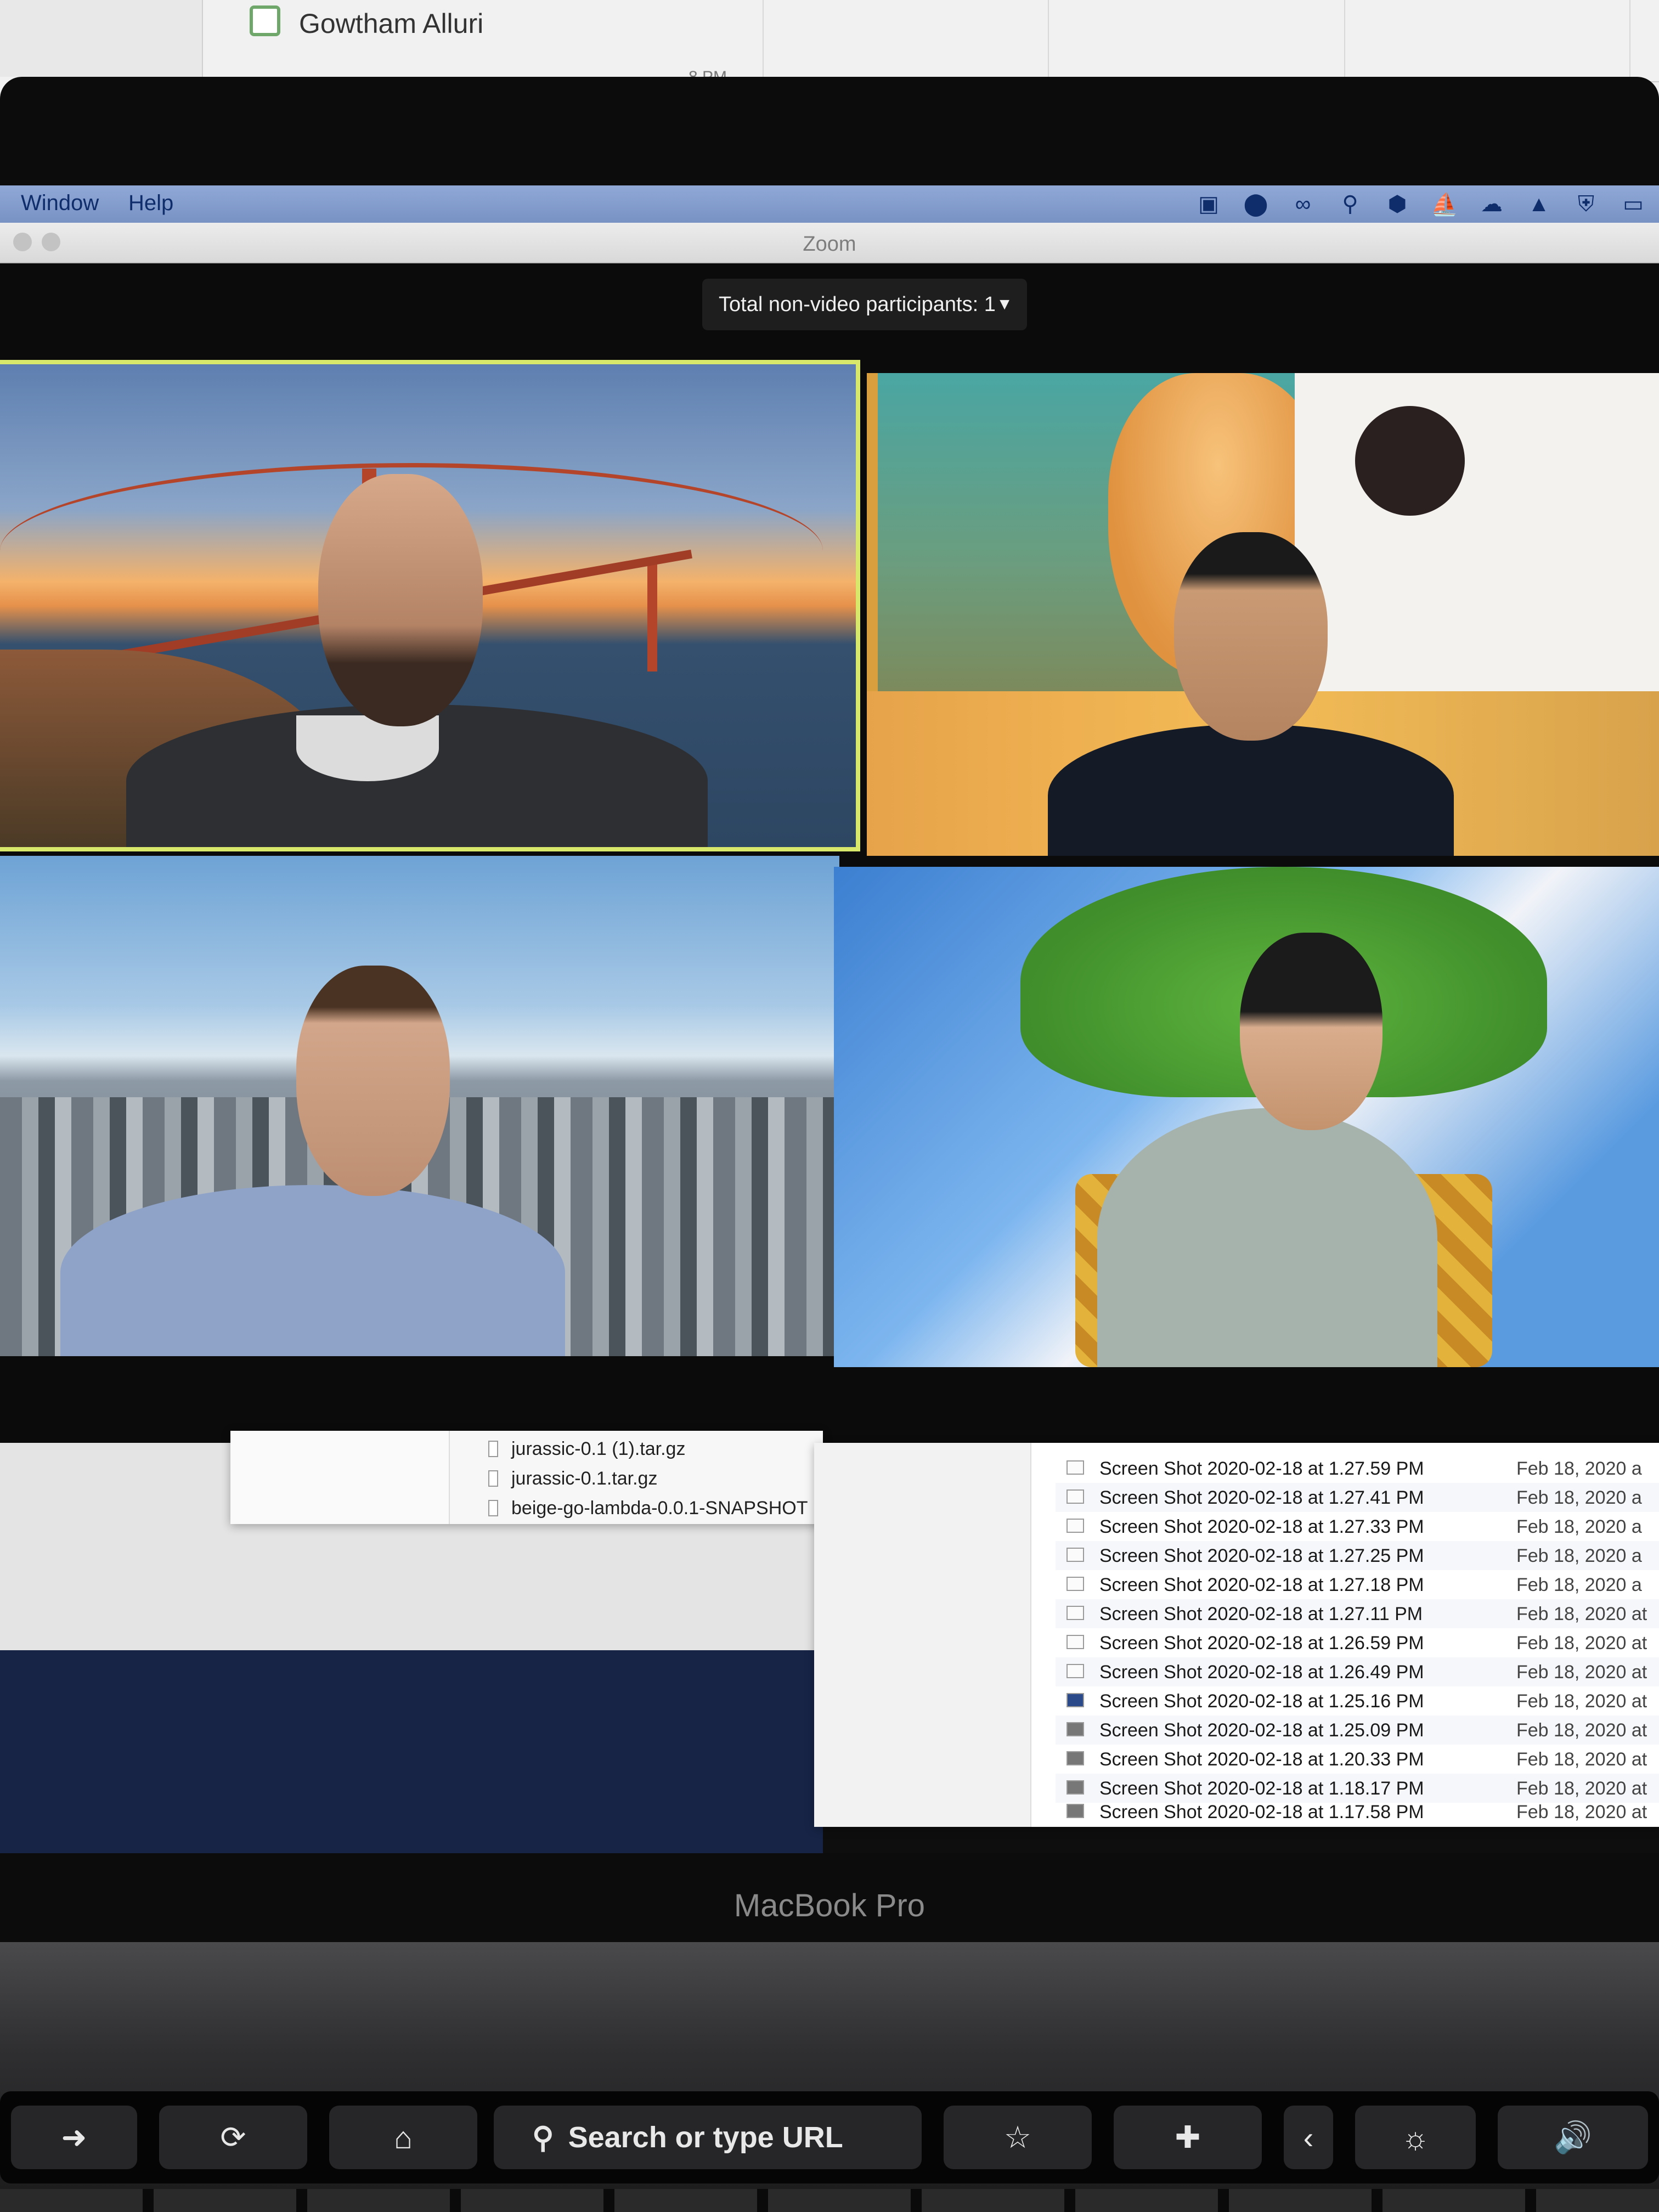 The width and height of the screenshot is (1659, 2212). What do you see at coordinates (1261, 1614) in the screenshot?
I see `file-name: Screen Shot 2020-02-18 at 1.27.11 PM` at bounding box center [1261, 1614].